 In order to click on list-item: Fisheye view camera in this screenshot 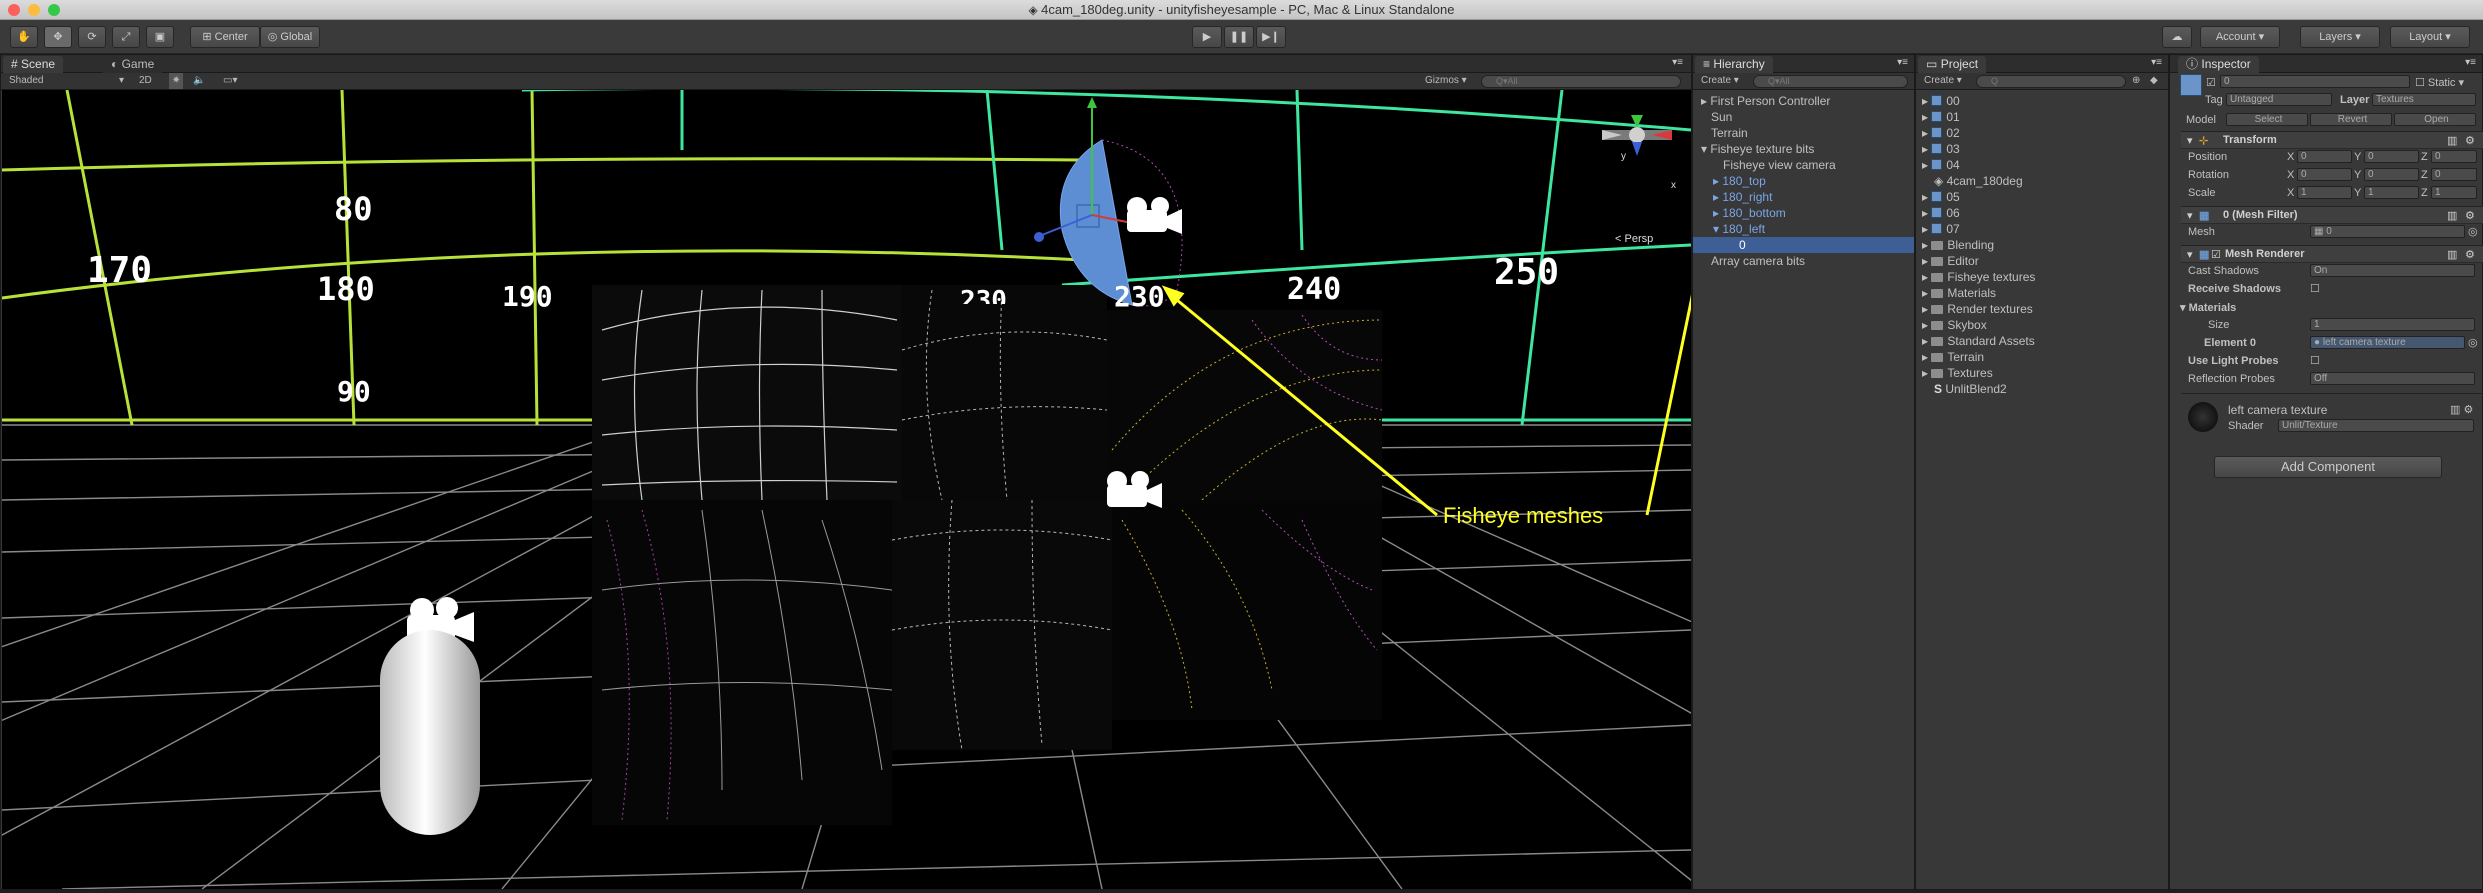, I will do `click(1803, 165)`.